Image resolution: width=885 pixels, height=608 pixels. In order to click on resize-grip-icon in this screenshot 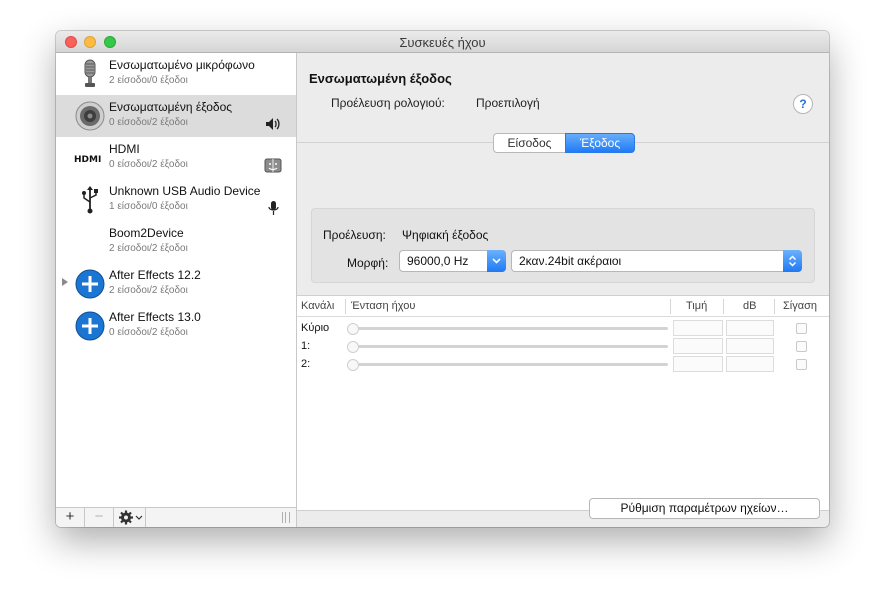, I will do `click(286, 517)`.